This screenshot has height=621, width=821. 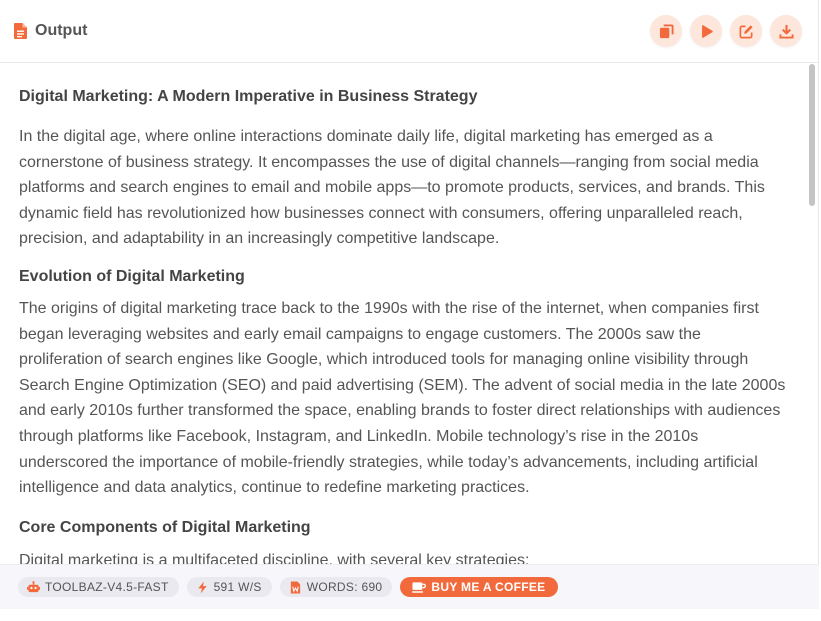 I want to click on download-icon, so click(x=786, y=31).